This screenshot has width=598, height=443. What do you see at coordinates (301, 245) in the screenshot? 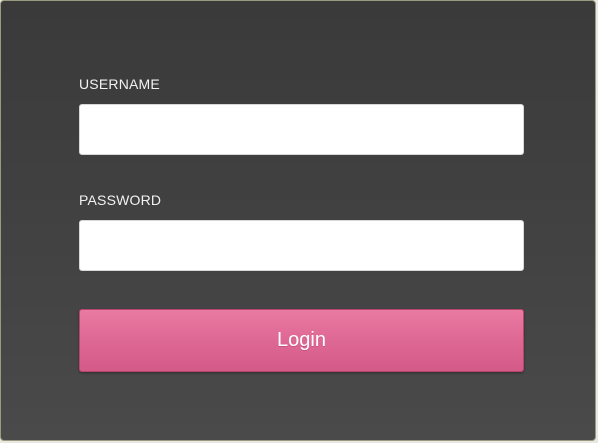
I see `password-input` at bounding box center [301, 245].